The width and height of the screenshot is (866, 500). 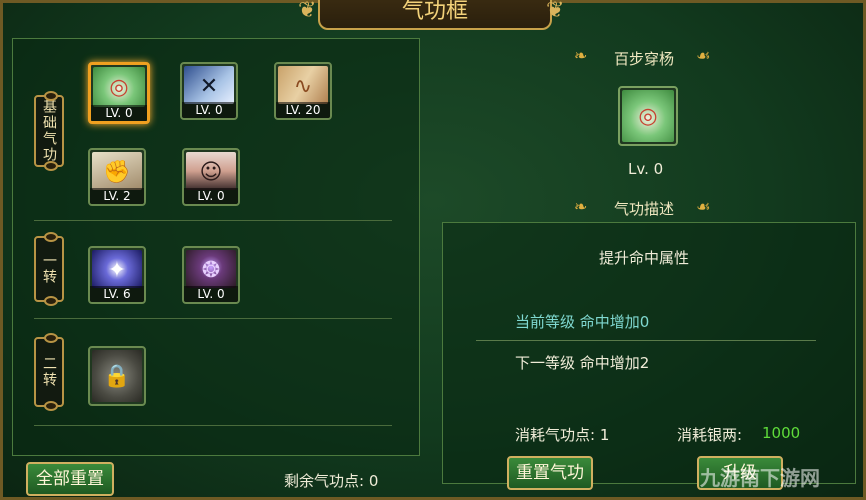 I want to click on row-label-basic: 基础气功, so click(x=49, y=131).